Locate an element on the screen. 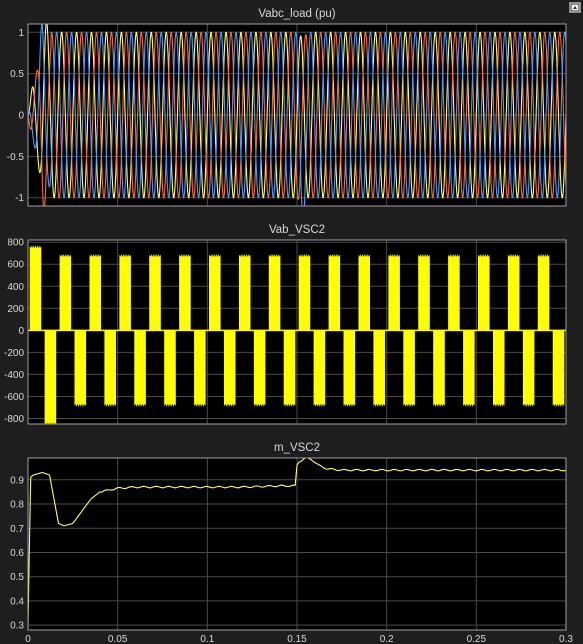  y-tick-label: -0.5 is located at coordinates (16, 157).